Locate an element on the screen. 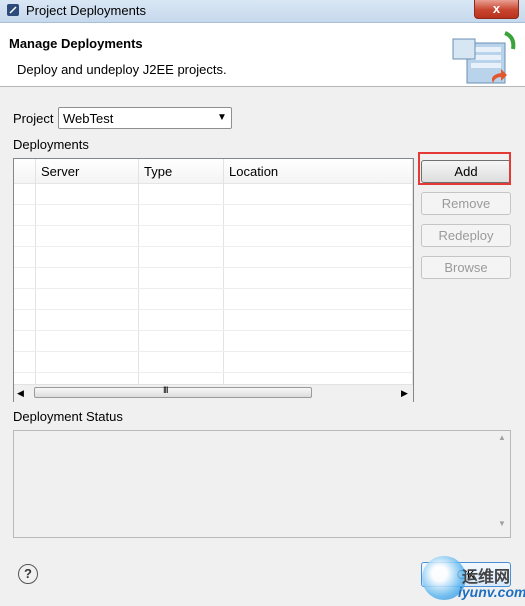 This screenshot has width=525, height=606. scroll-down-icon: ▼ is located at coordinates (502, 523).